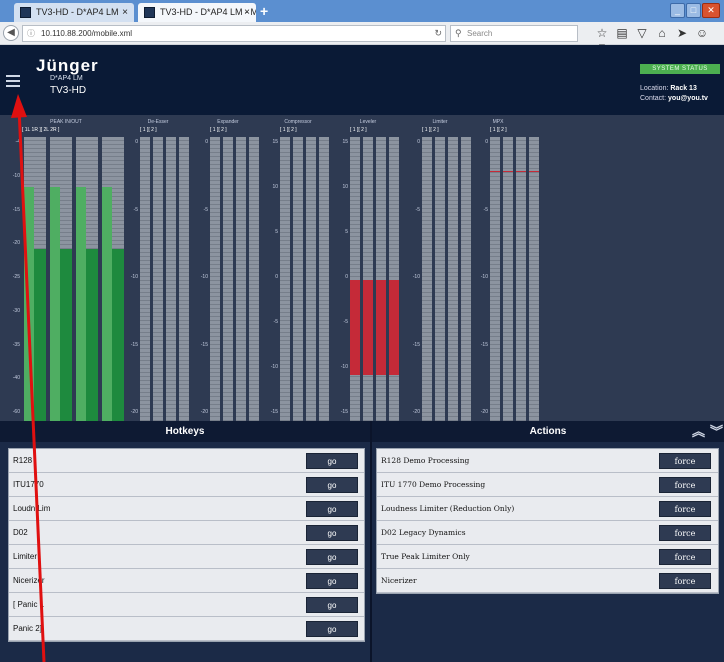 Image resolution: width=724 pixels, height=662 pixels. Describe the element at coordinates (228, 122) in the screenshot. I see `meter-group-title: Expander` at that location.